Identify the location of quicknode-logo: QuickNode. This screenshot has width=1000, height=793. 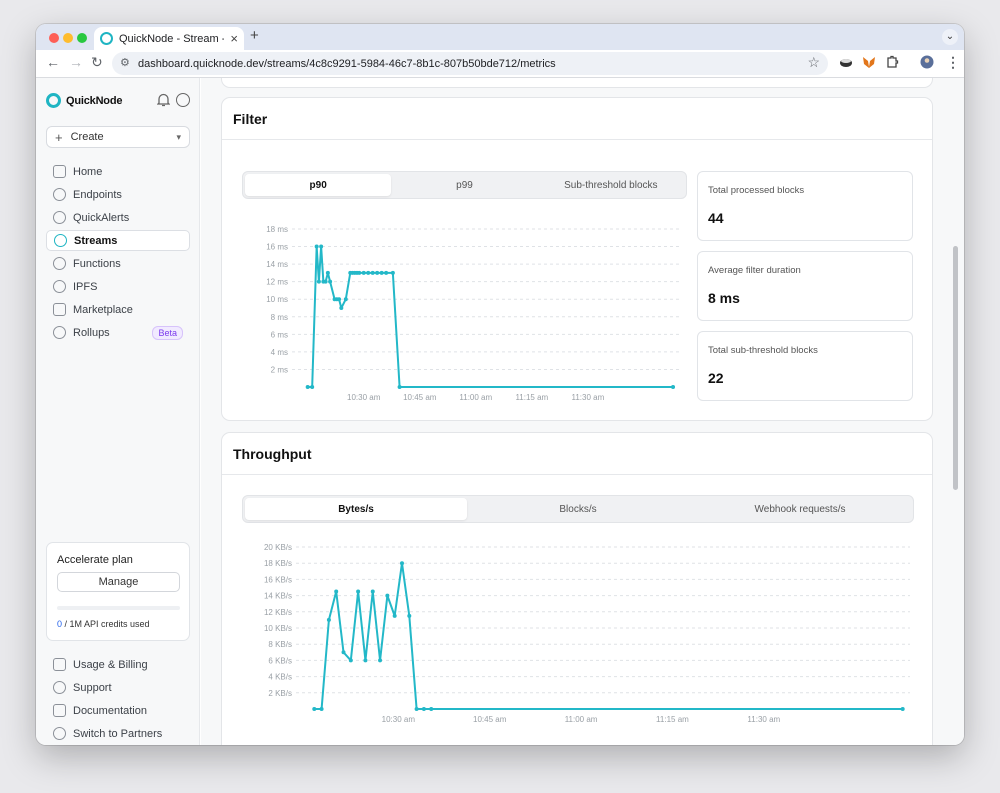
(84, 100).